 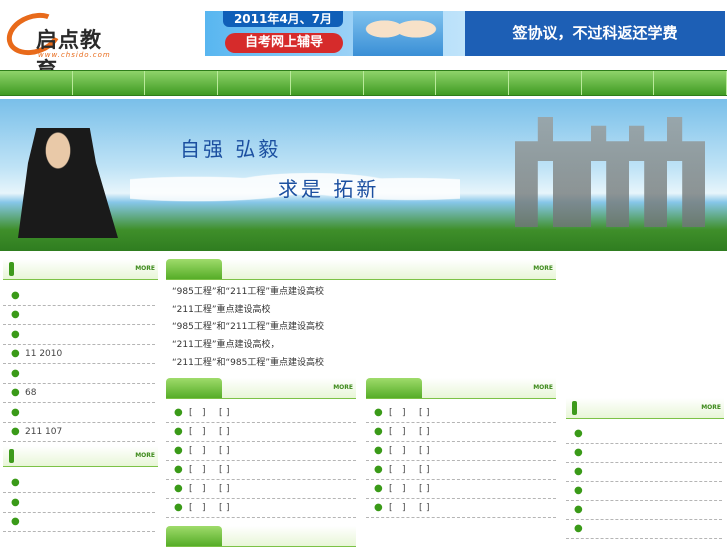 I want to click on mid-left-box2-header, so click(x=261, y=536).